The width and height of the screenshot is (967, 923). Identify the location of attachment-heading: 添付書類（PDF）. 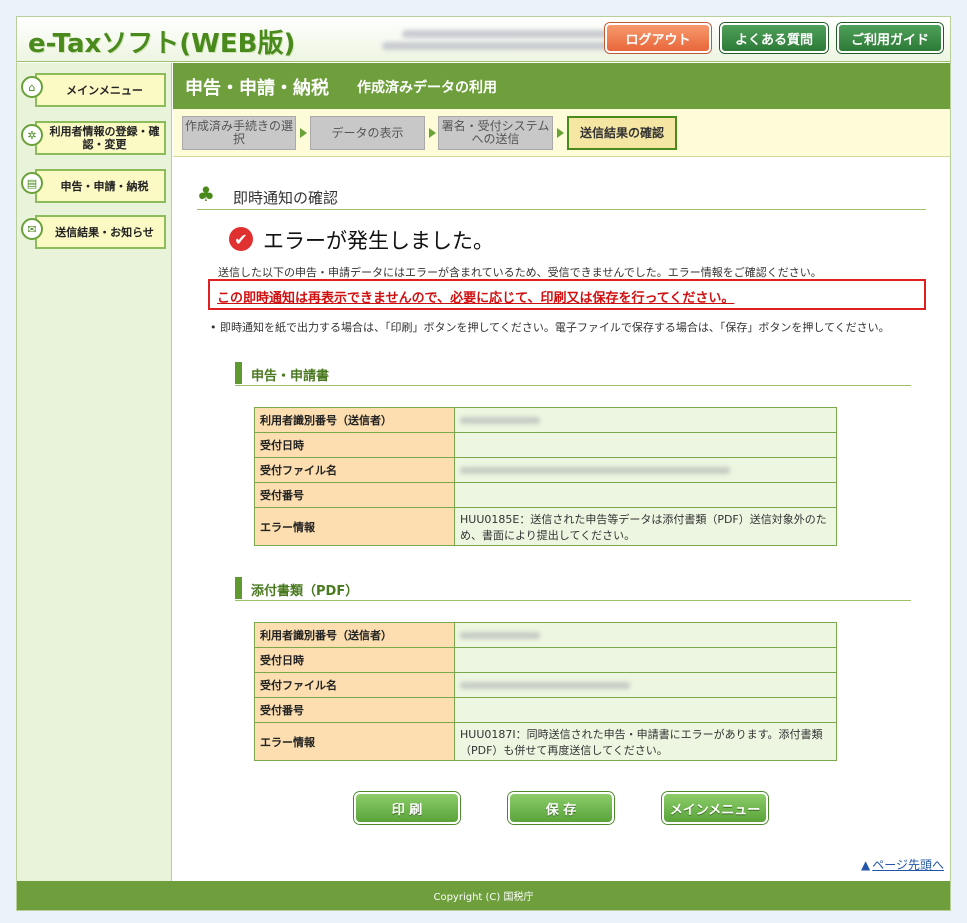
(573, 589).